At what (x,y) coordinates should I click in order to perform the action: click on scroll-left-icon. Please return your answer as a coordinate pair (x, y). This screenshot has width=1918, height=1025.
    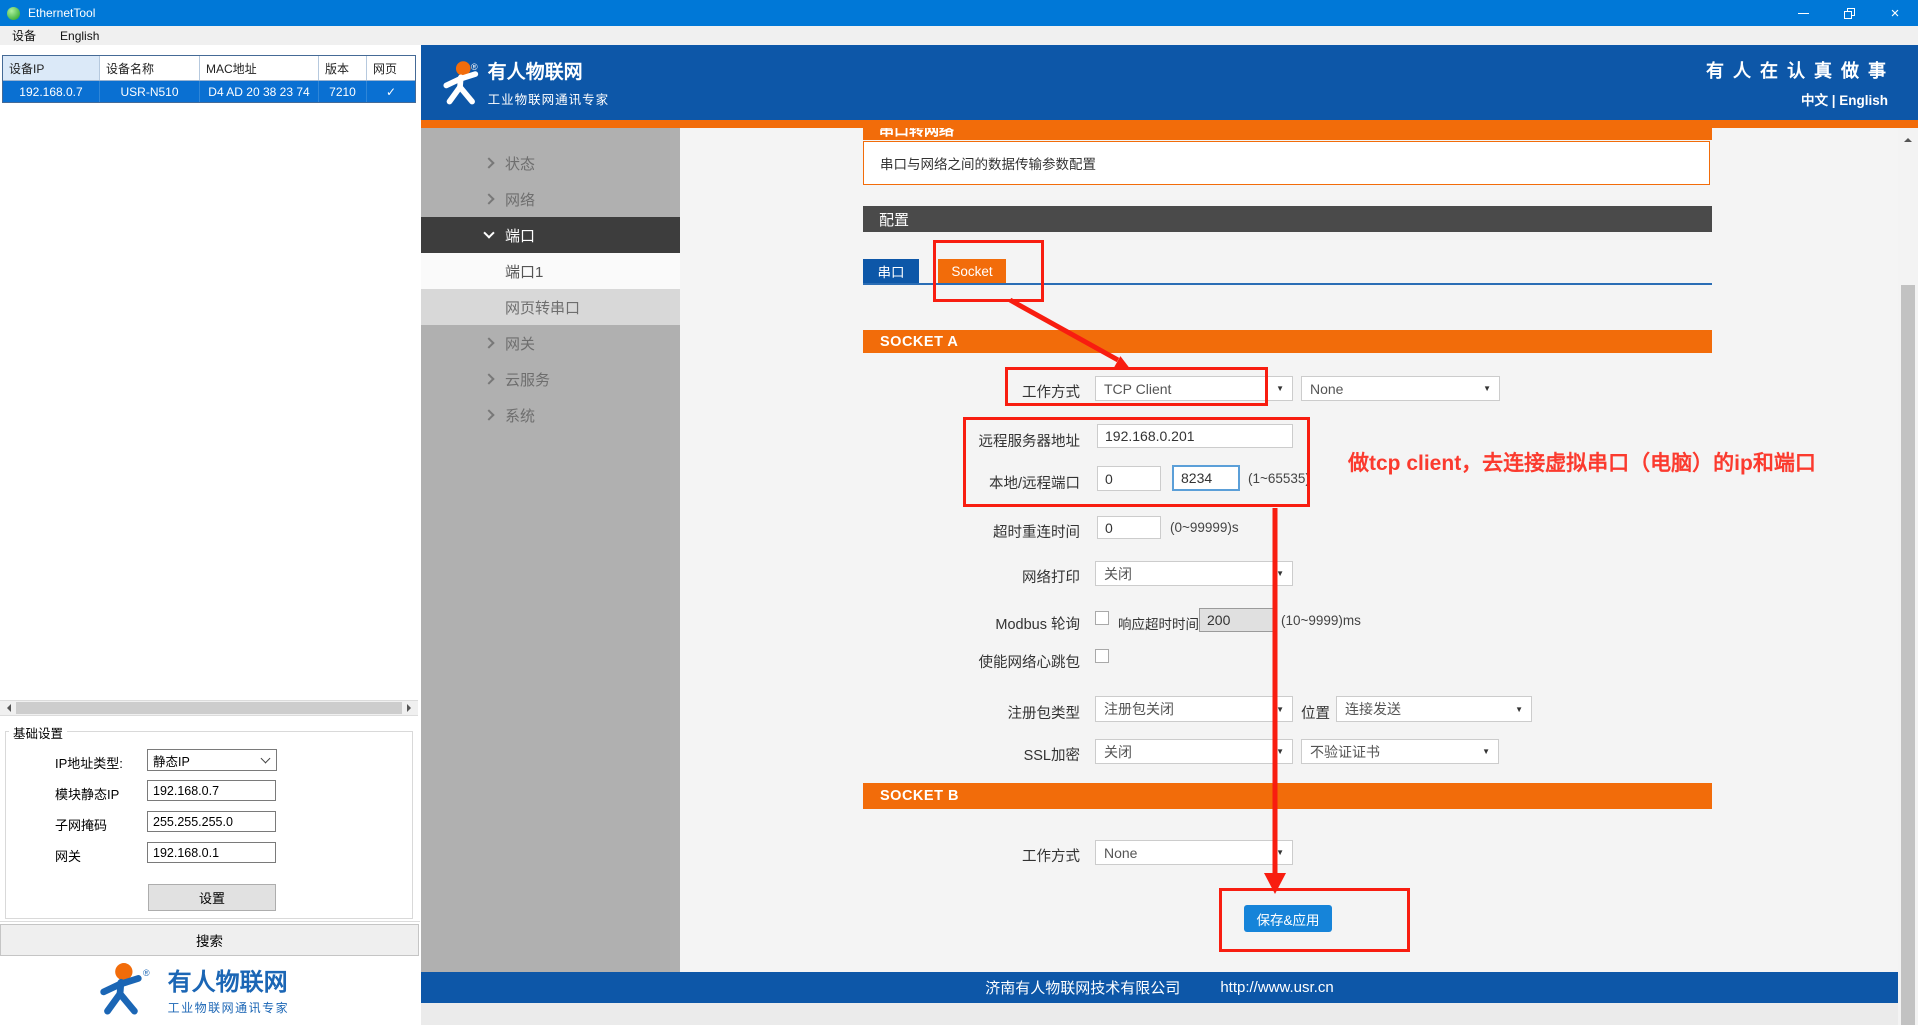
    Looking at the image, I should click on (7, 708).